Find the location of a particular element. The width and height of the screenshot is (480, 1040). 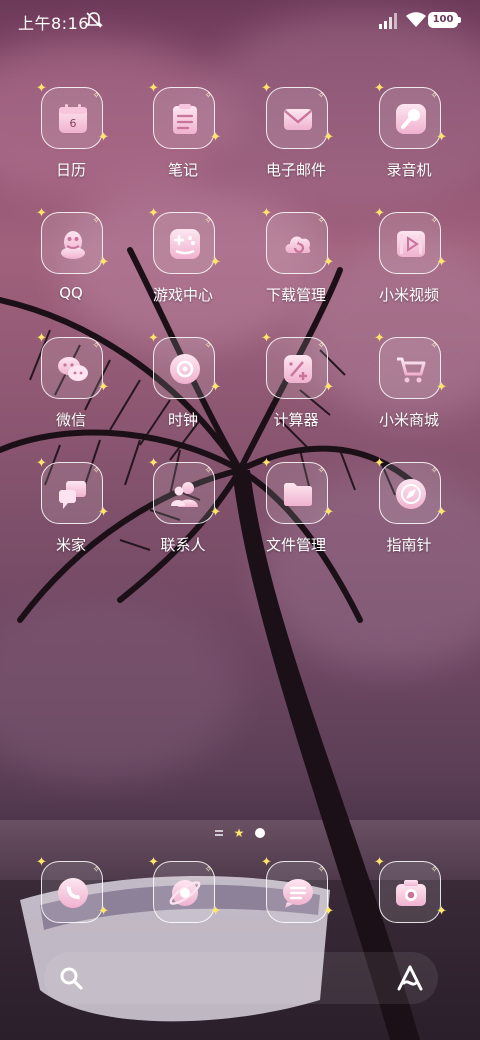

app-wechat: ✦ ✦ ✧ 微信 is located at coordinates (71, 389).